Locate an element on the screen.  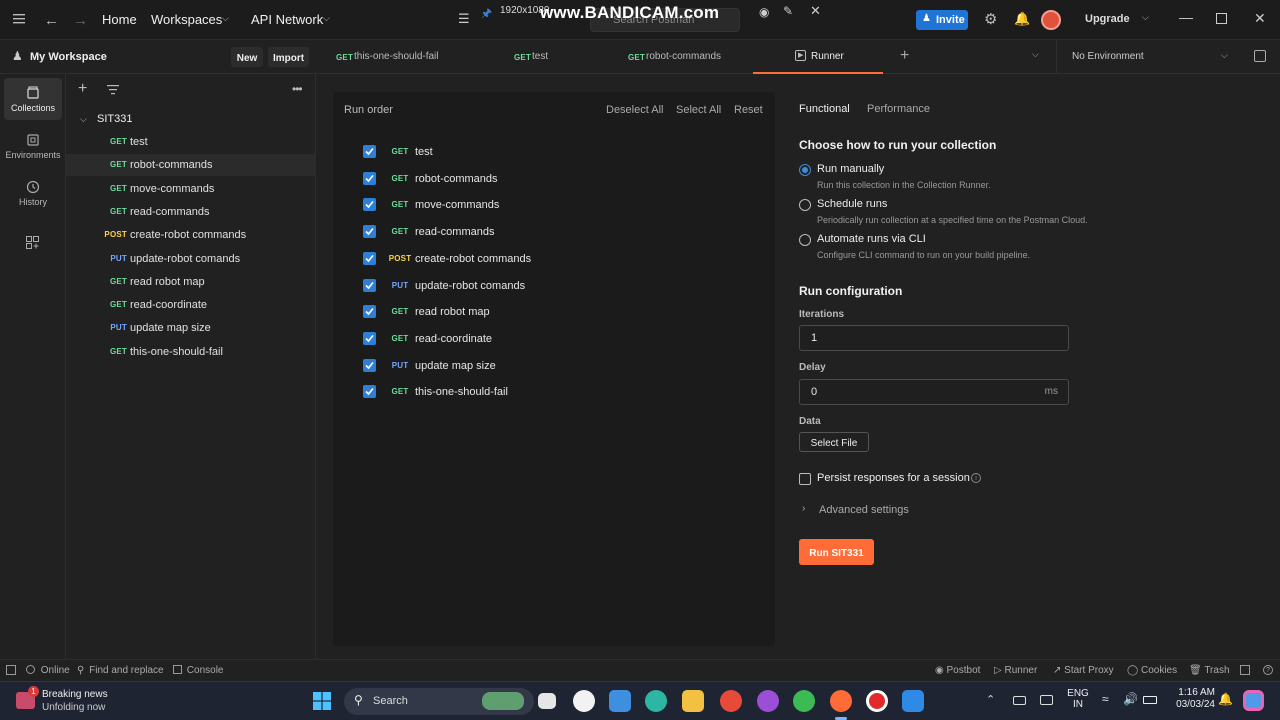
sidebar-request-item: GET read-commands is located at coordinates (191, 212).